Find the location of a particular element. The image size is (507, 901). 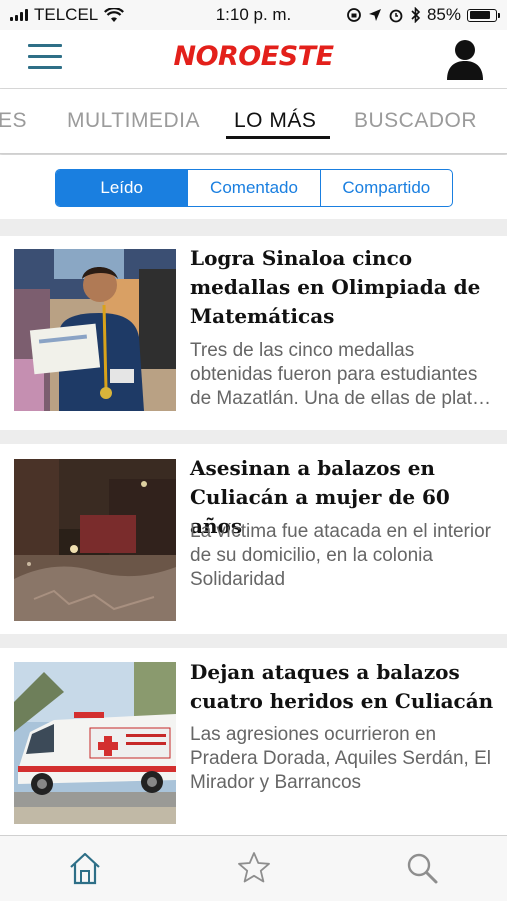

home-icon is located at coordinates (85, 868).